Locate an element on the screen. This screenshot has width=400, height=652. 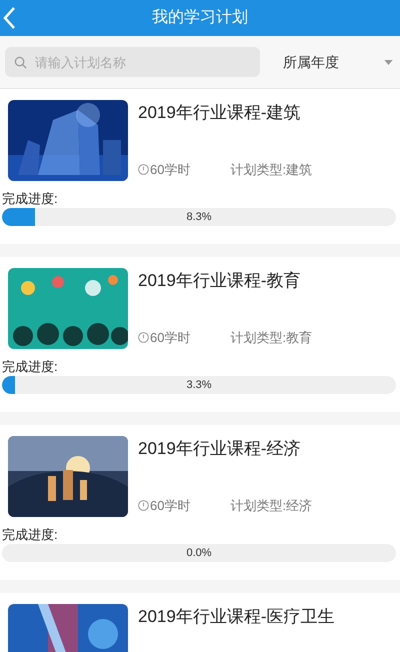
caret-icon is located at coordinates (388, 62).